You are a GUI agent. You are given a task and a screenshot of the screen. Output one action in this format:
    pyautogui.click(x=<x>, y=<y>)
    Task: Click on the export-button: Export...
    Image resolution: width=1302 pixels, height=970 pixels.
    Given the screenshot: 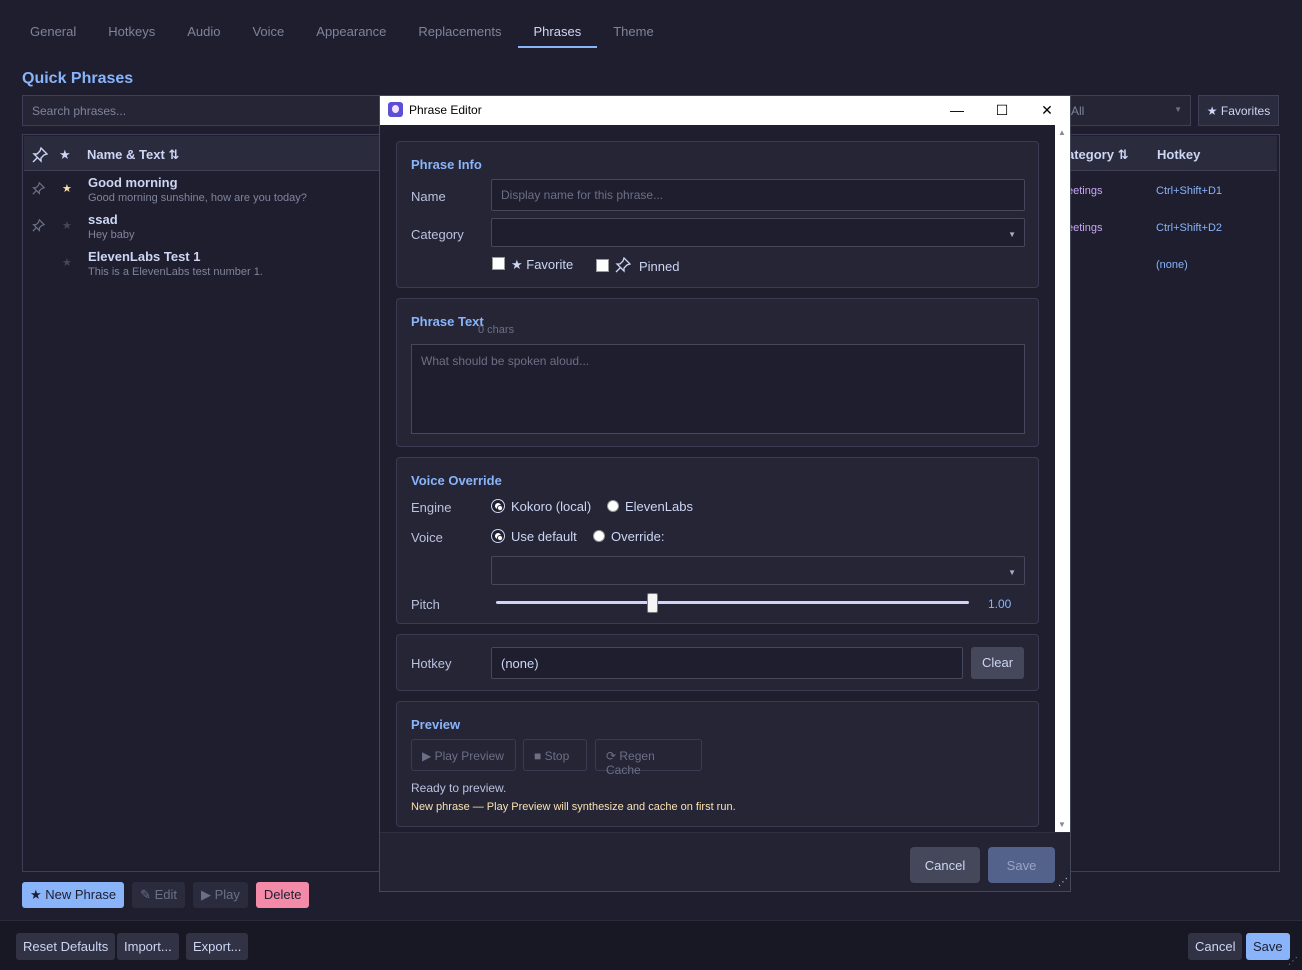 What is the action you would take?
    pyautogui.click(x=217, y=946)
    